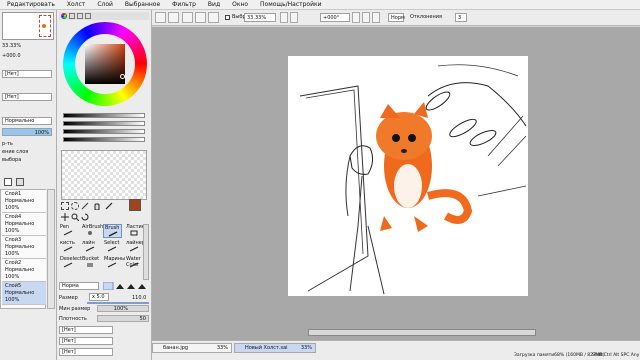 The height and width of the screenshot is (360, 640). What do you see at coordinates (294, 17) in the screenshot?
I see `rotate-right-button` at bounding box center [294, 17].